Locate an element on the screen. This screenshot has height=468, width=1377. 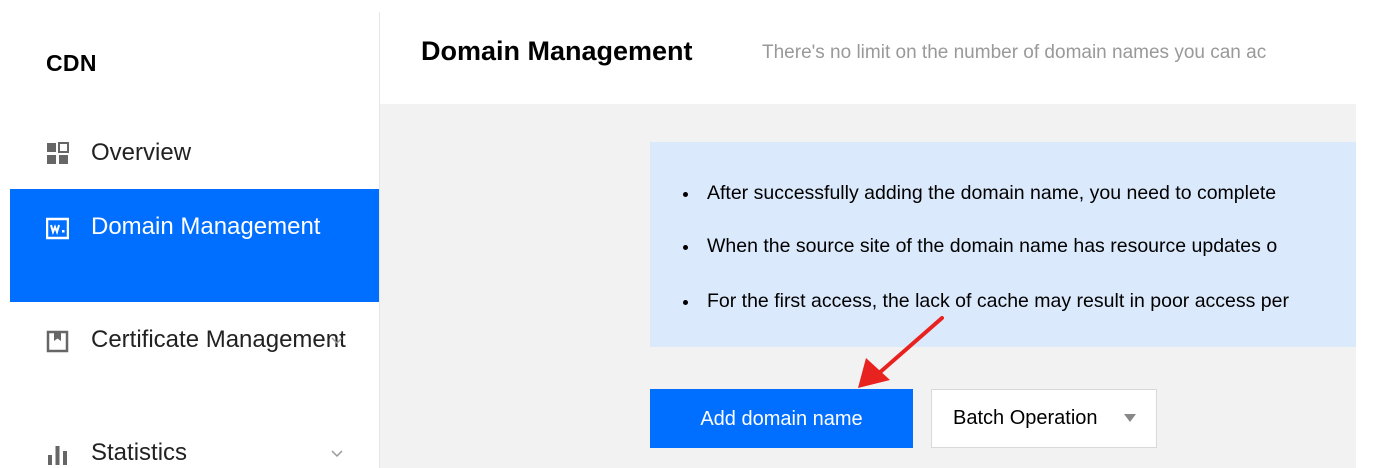
sidebar-item-statistics: Statistics is located at coordinates (194, 450).